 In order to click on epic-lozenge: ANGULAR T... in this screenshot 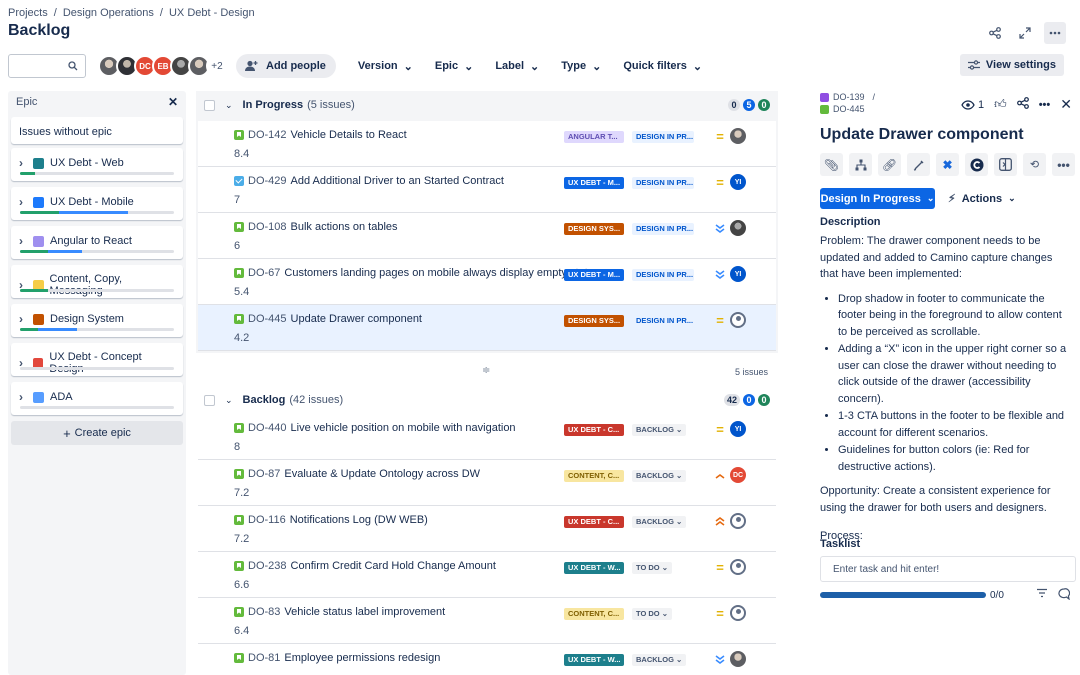, I will do `click(594, 137)`.